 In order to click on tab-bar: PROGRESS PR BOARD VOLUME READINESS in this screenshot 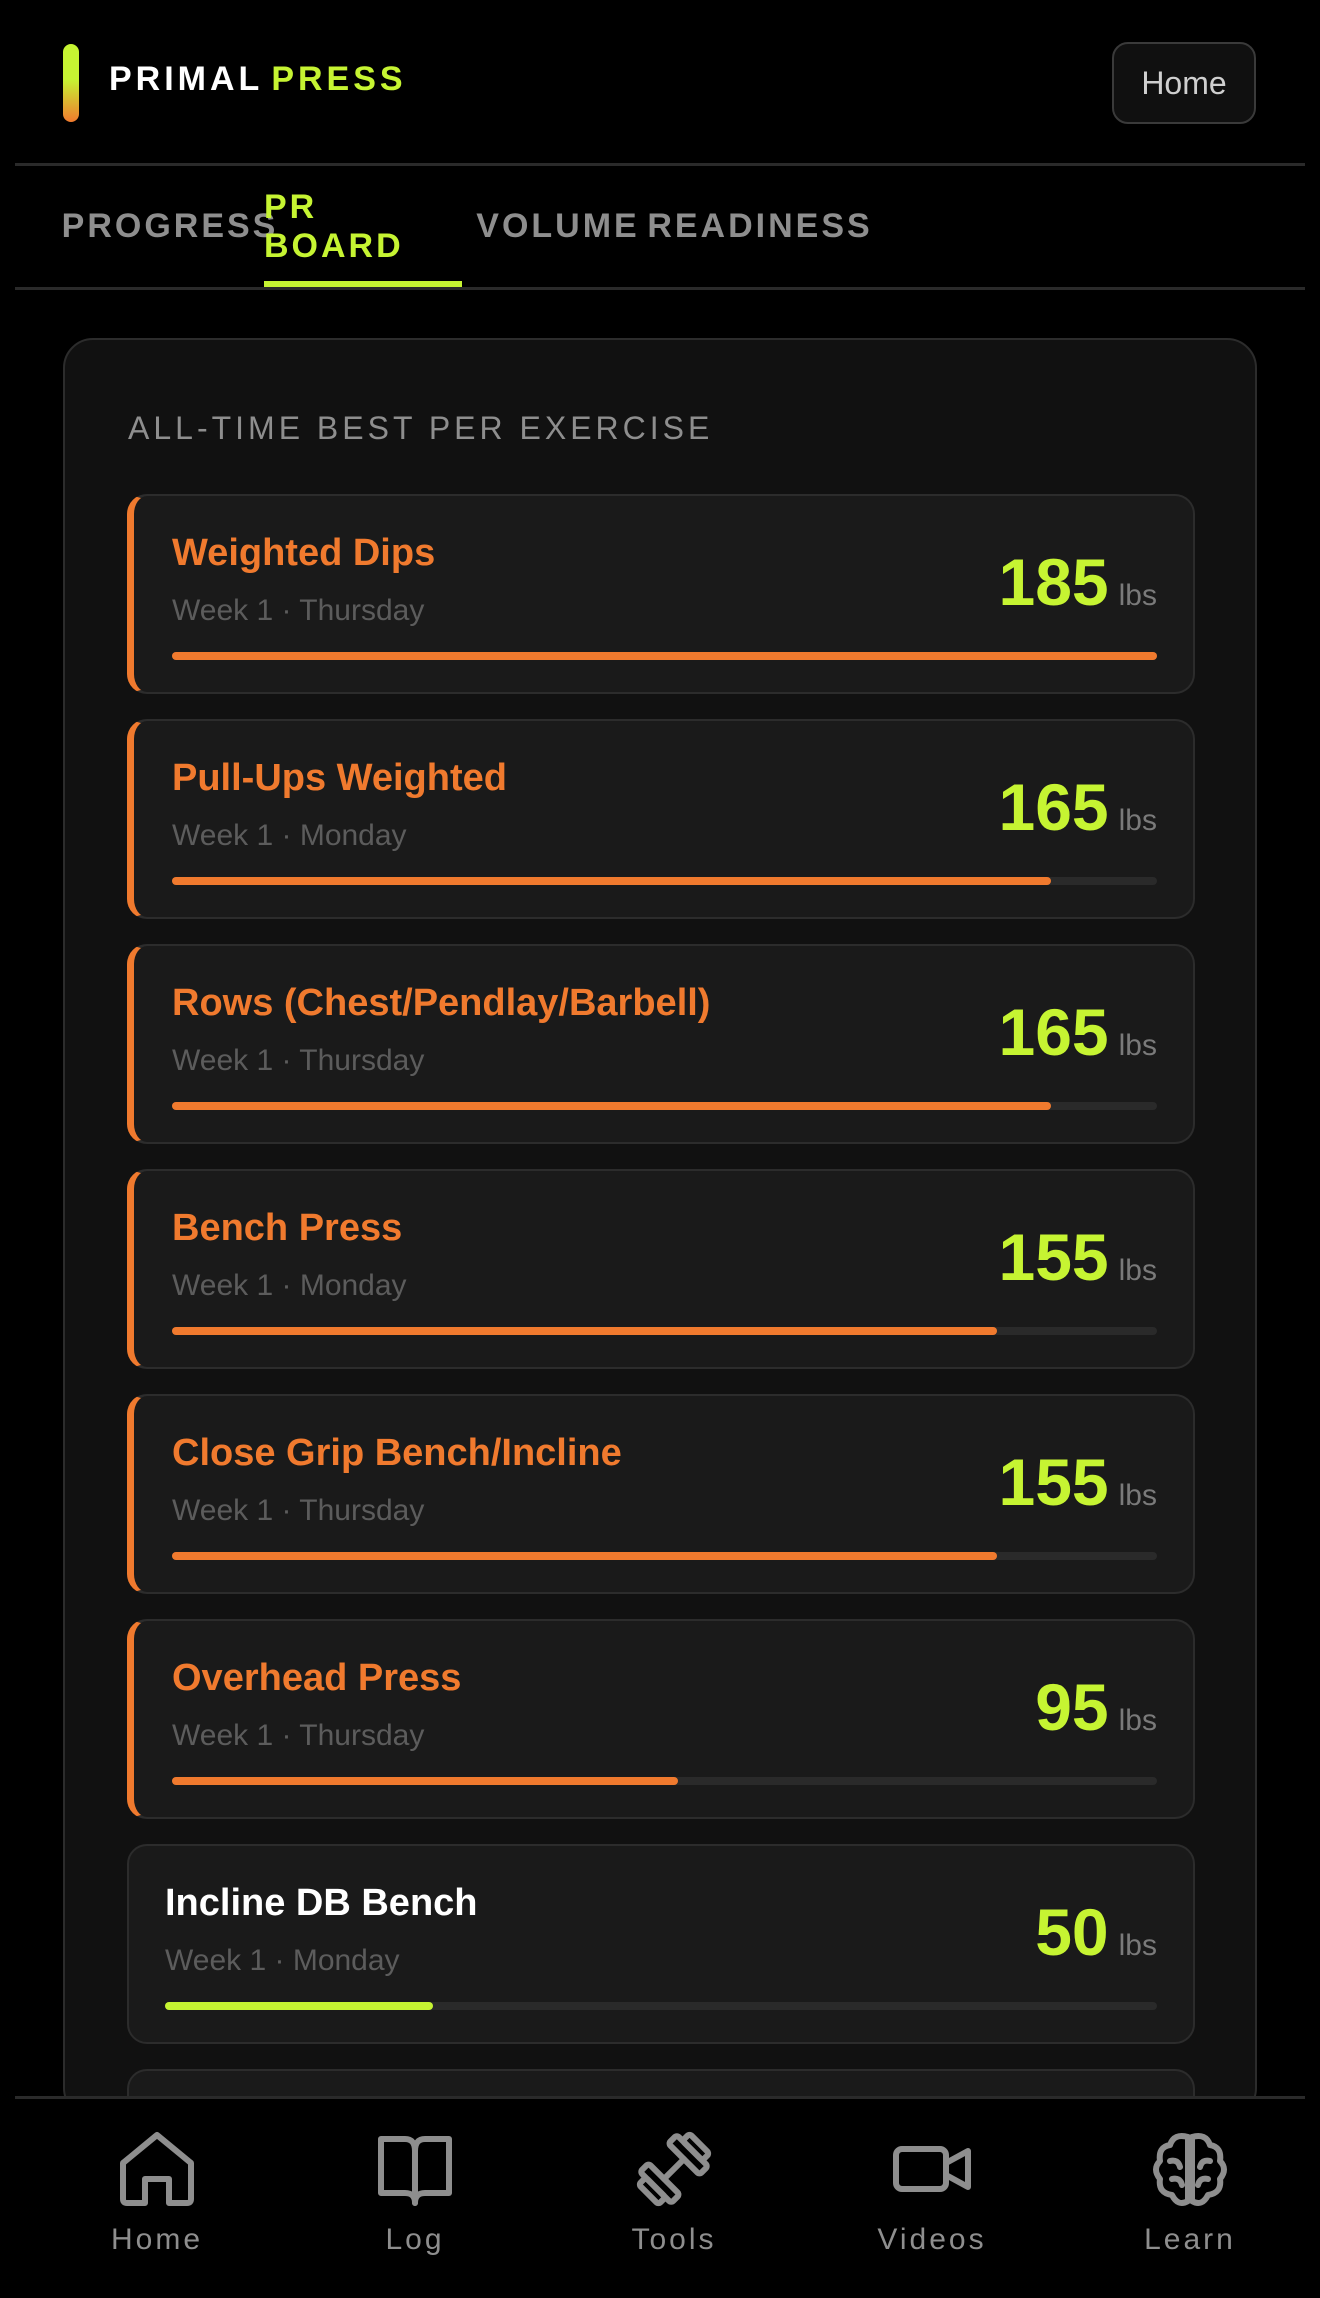, I will do `click(660, 228)`.